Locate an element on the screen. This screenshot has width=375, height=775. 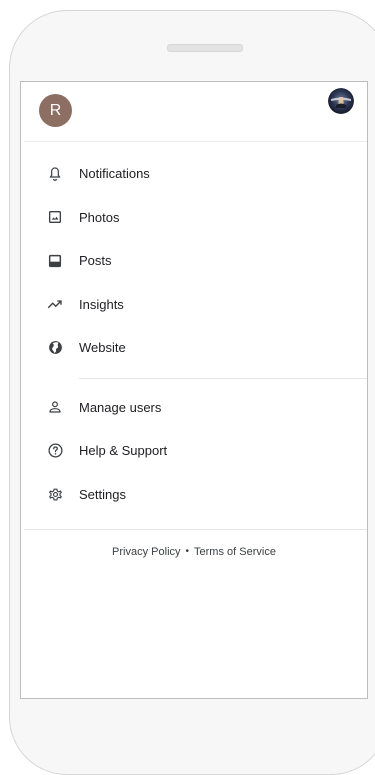
menu-label: Insights is located at coordinates (101, 304).